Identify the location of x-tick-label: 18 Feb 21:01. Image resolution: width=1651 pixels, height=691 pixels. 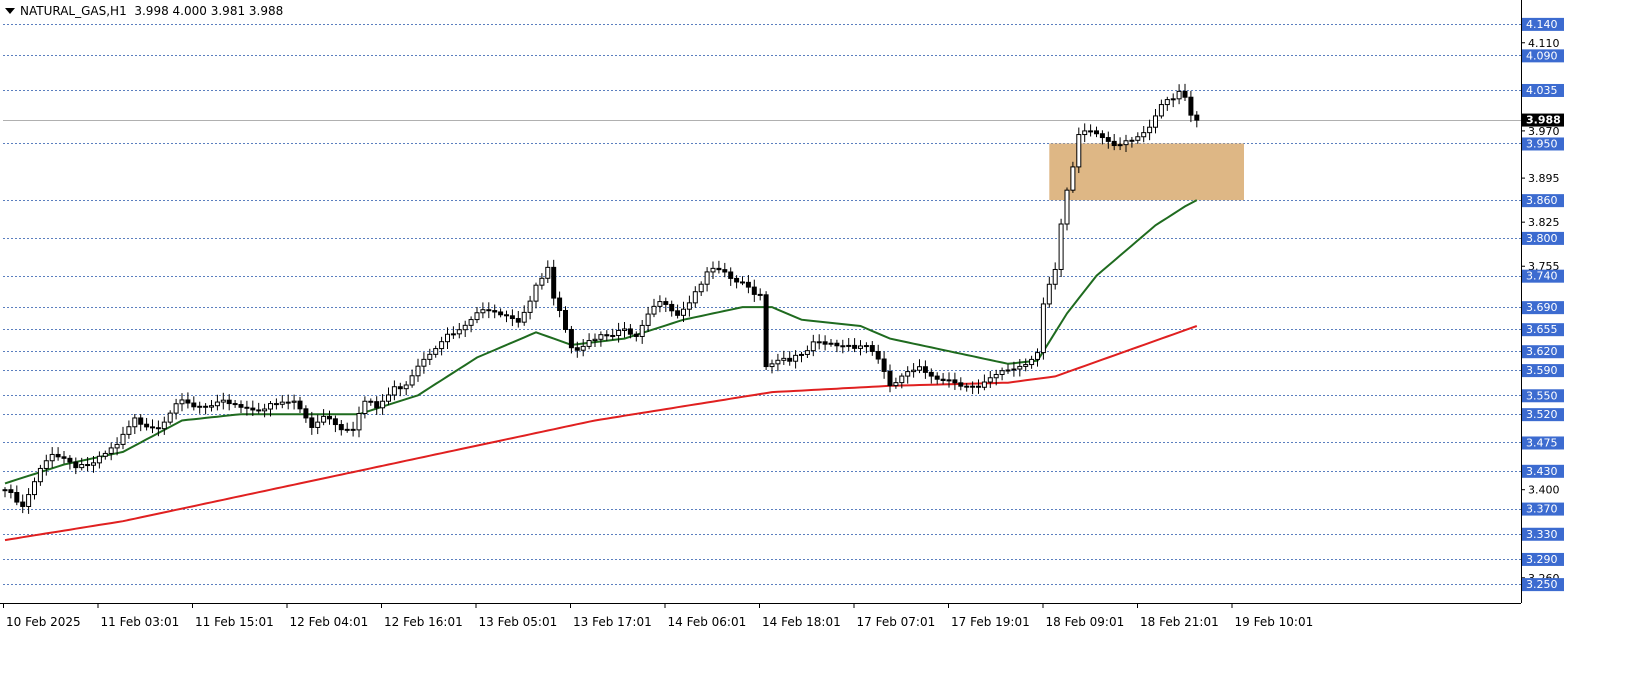
(1179, 622).